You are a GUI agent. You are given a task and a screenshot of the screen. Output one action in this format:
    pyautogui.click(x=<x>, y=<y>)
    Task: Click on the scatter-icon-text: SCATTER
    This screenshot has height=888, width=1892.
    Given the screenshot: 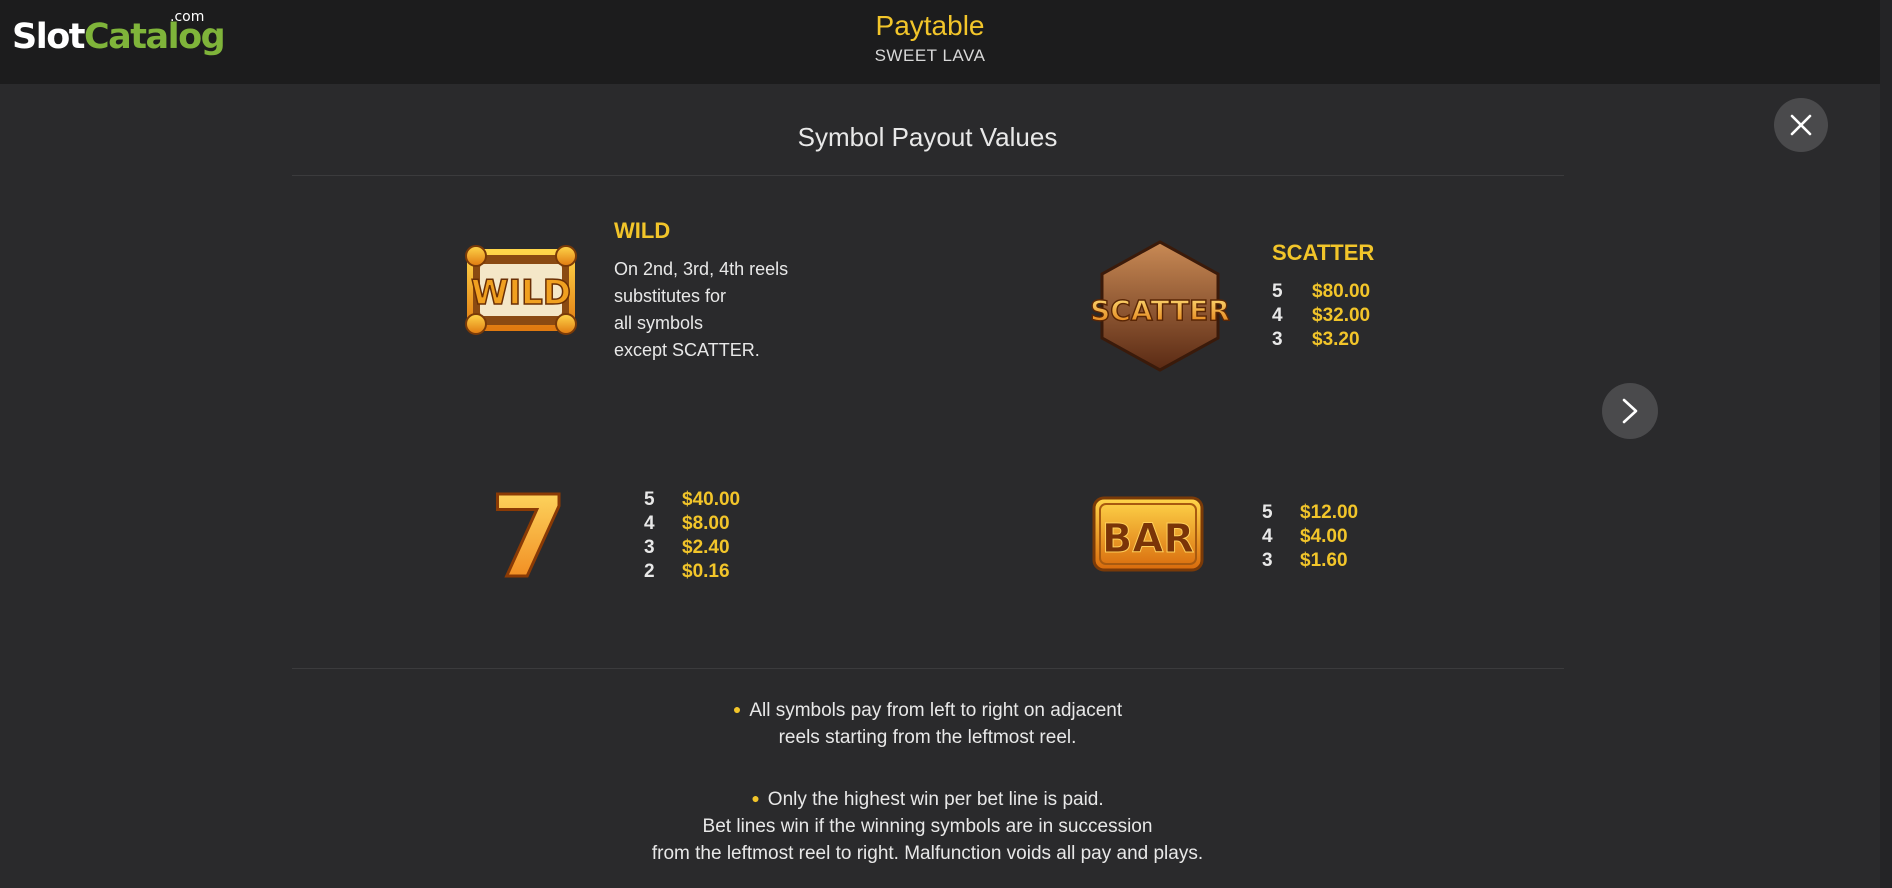 What is the action you would take?
    pyautogui.click(x=1160, y=310)
    